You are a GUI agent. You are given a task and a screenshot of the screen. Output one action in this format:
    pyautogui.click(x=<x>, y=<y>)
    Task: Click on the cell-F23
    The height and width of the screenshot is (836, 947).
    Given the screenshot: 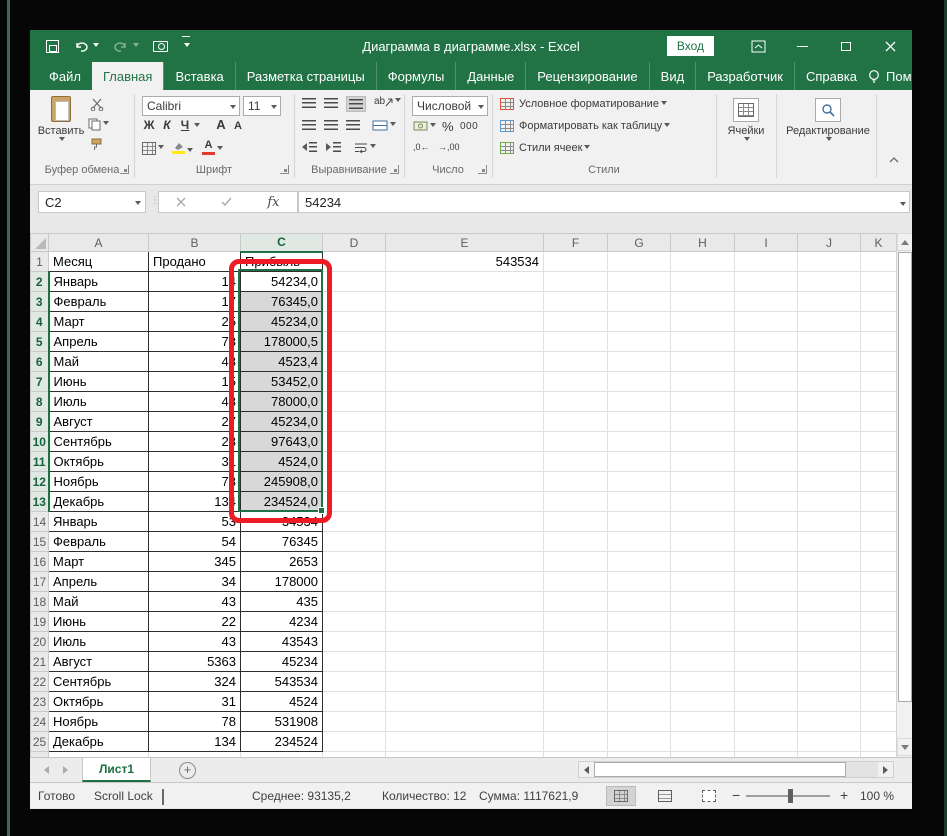 What is the action you would take?
    pyautogui.click(x=575, y=701)
    